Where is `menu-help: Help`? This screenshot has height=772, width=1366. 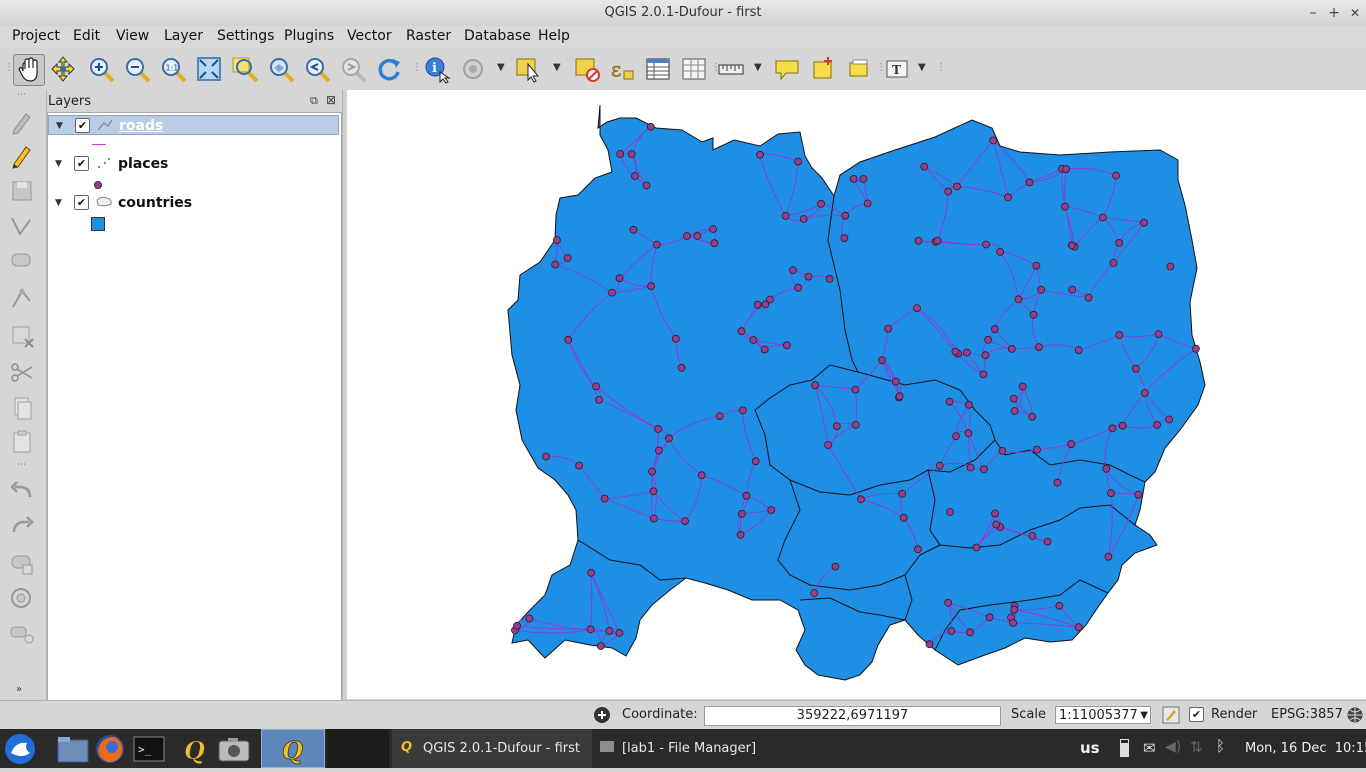 menu-help: Help is located at coordinates (554, 36).